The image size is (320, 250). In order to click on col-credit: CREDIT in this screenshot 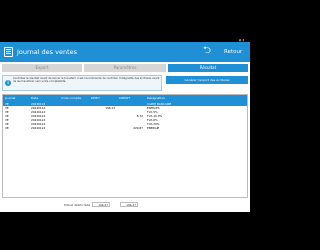, I will do `click(131, 98)`.